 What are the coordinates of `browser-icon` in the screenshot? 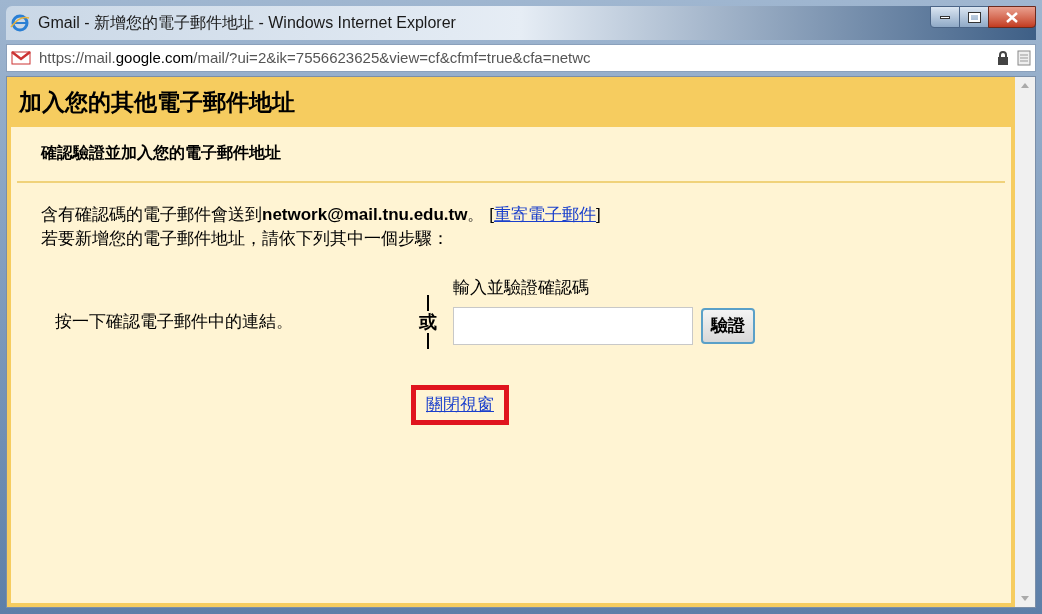 It's located at (20, 23).